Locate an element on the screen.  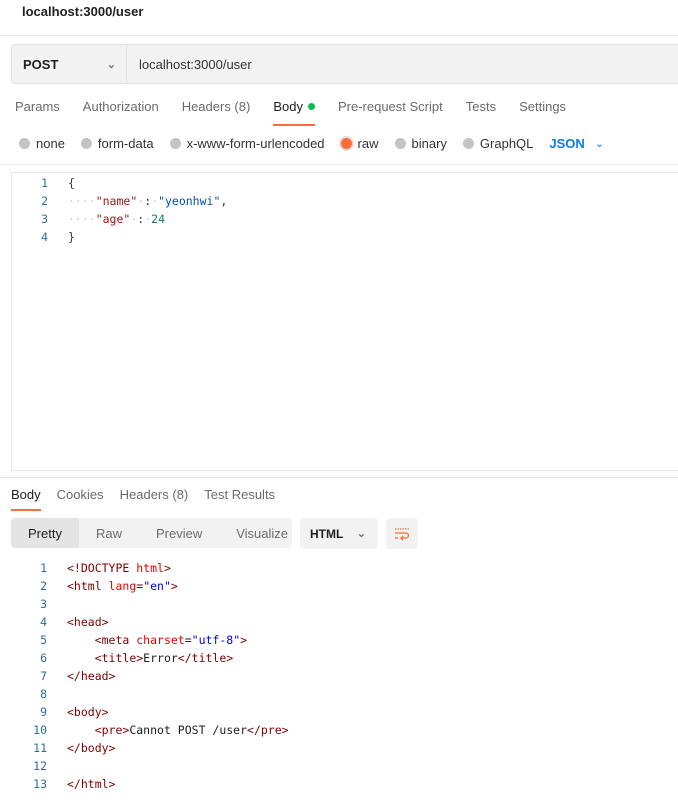
radio-binary: binary is located at coordinates (420, 143).